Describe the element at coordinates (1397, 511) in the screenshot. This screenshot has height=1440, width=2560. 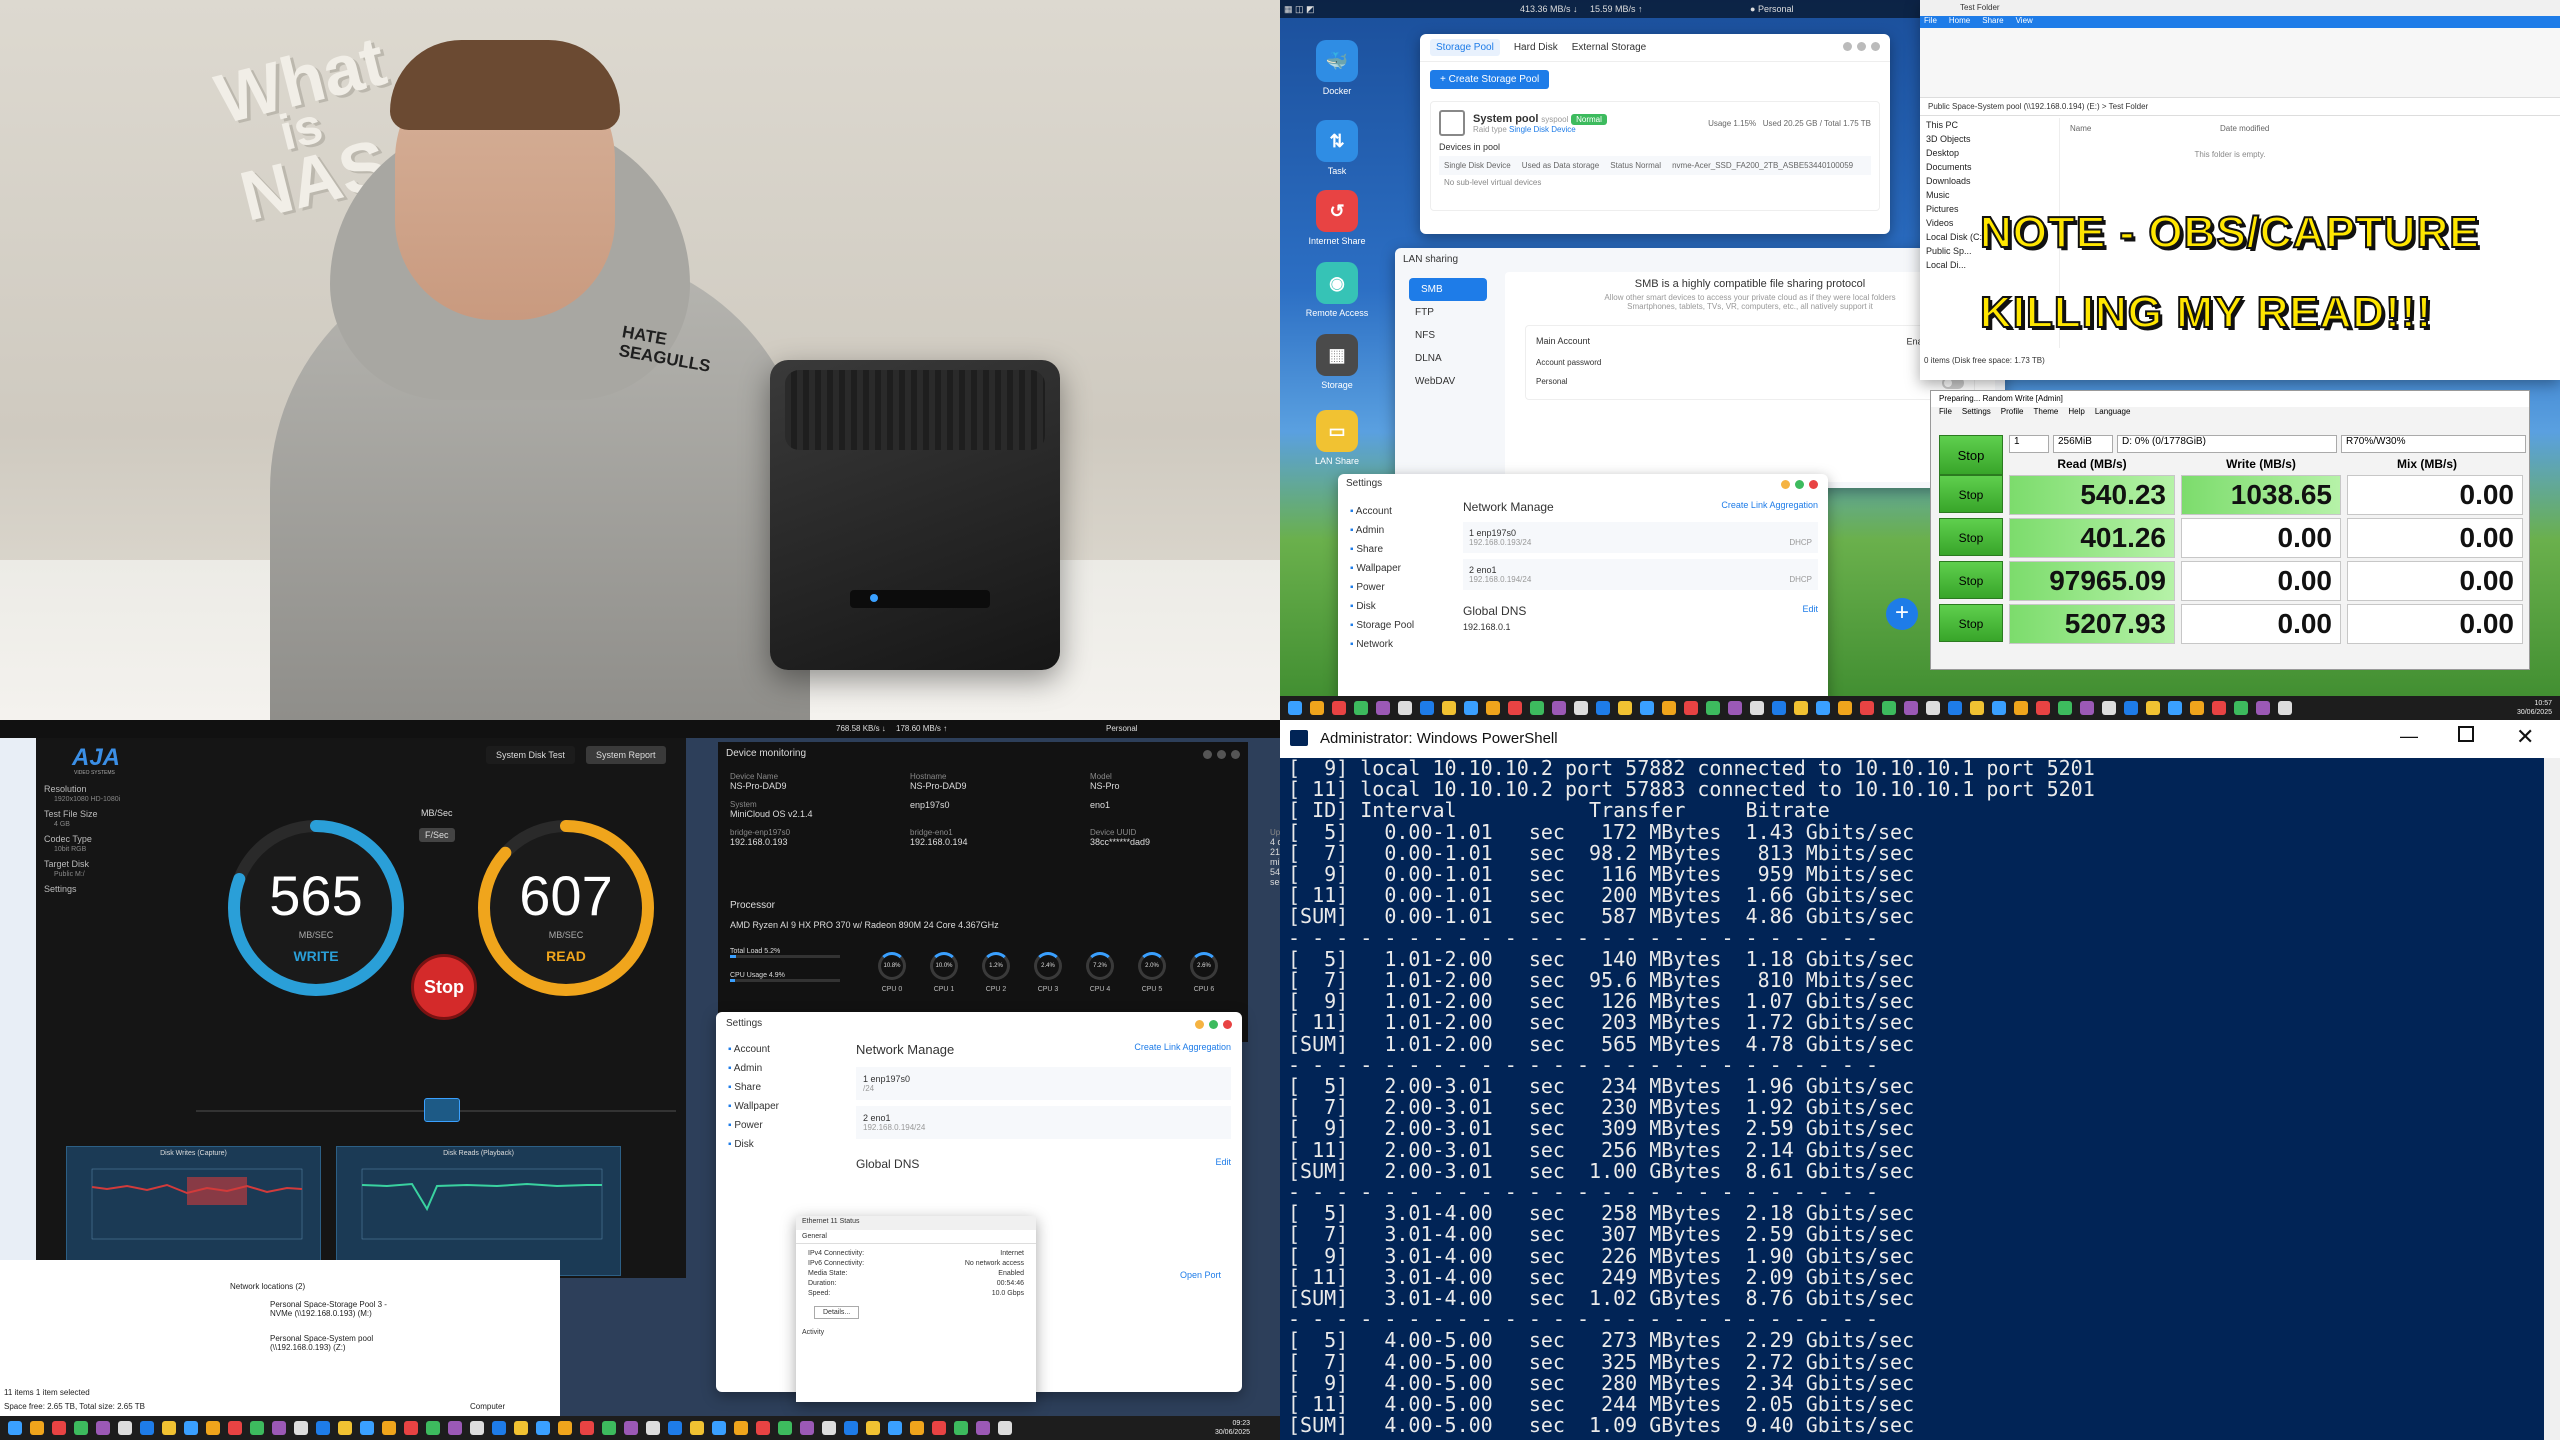
I see `settings-item-account: ▪ Account` at that location.